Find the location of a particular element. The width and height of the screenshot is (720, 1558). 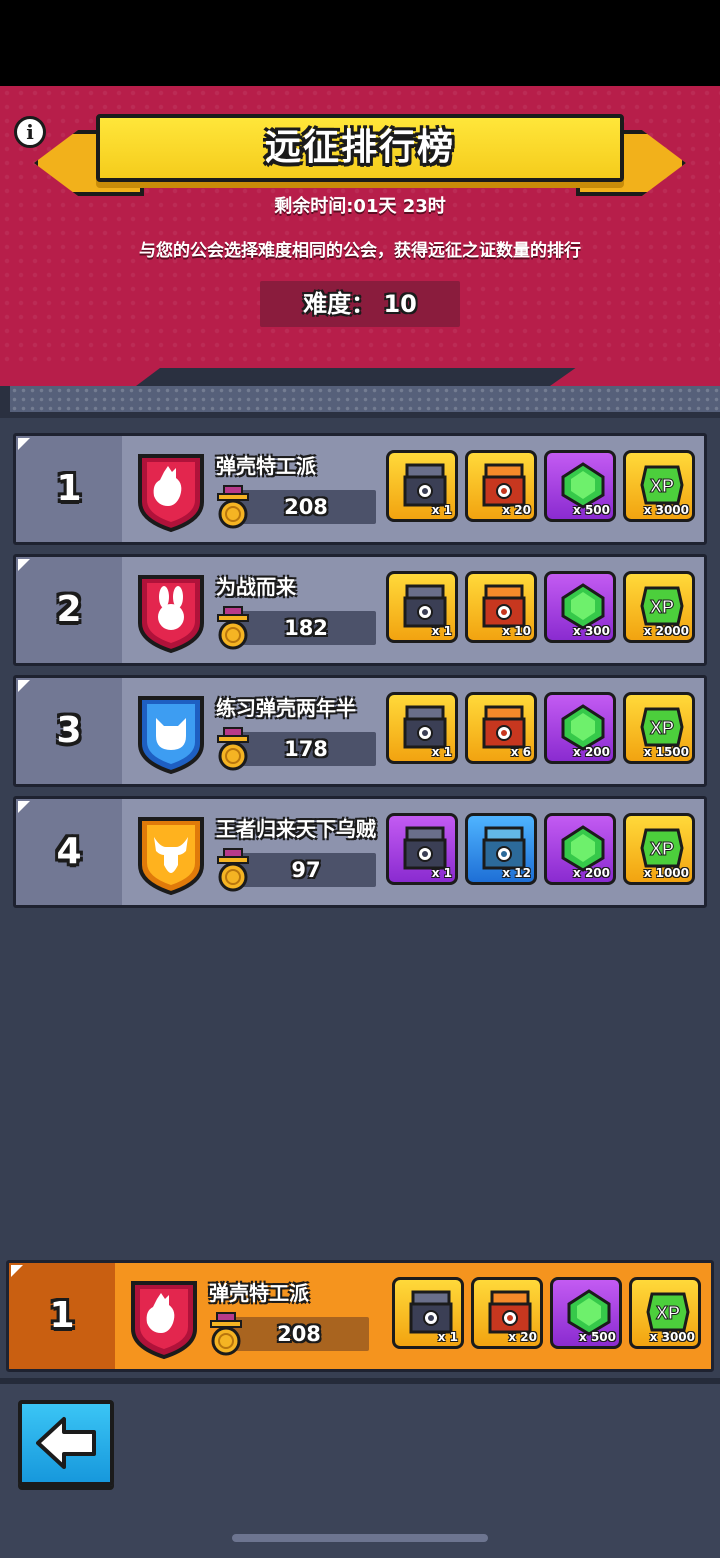

score-value: 178 is located at coordinates (306, 749).